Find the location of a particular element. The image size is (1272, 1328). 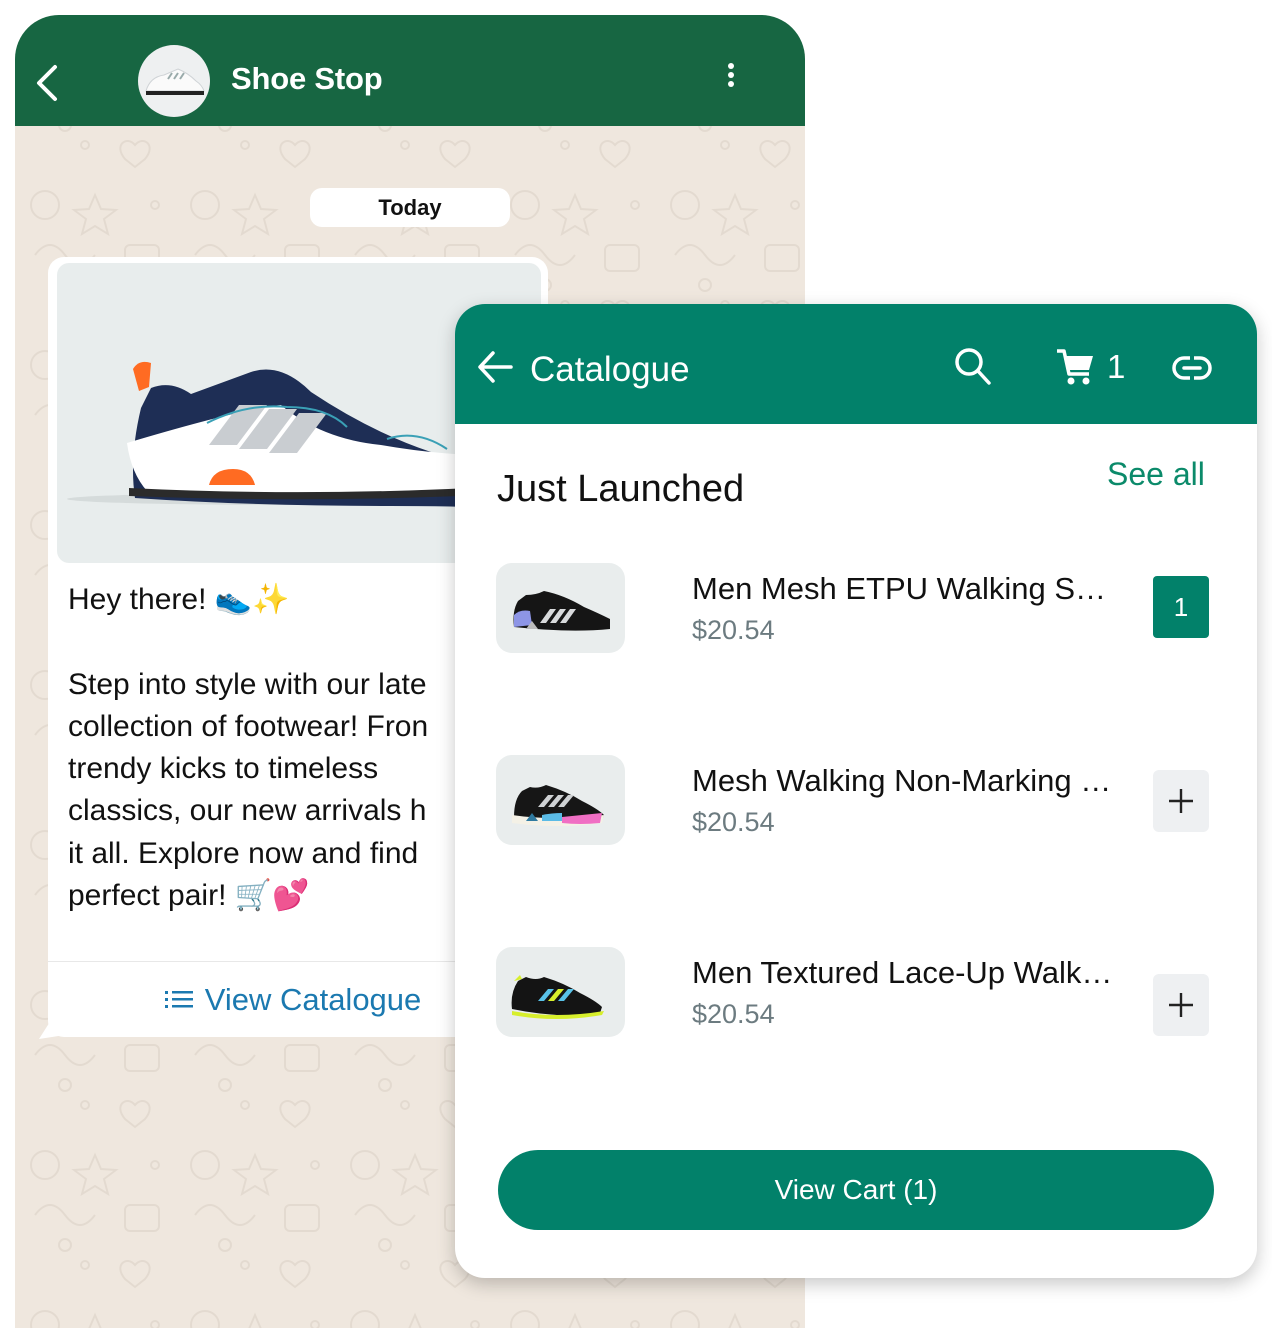

message-line: trendy kicks to timeless is located at coordinates (223, 769).